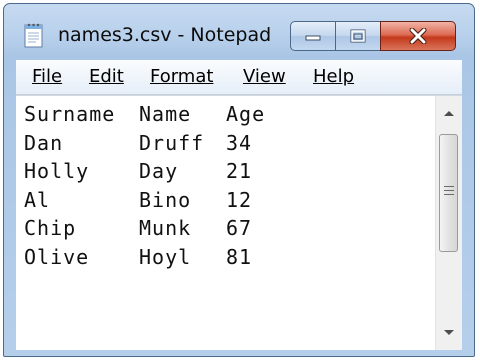 Image resolution: width=480 pixels, height=360 pixels. Describe the element at coordinates (239, 257) in the screenshot. I see `age-cell: 81` at that location.